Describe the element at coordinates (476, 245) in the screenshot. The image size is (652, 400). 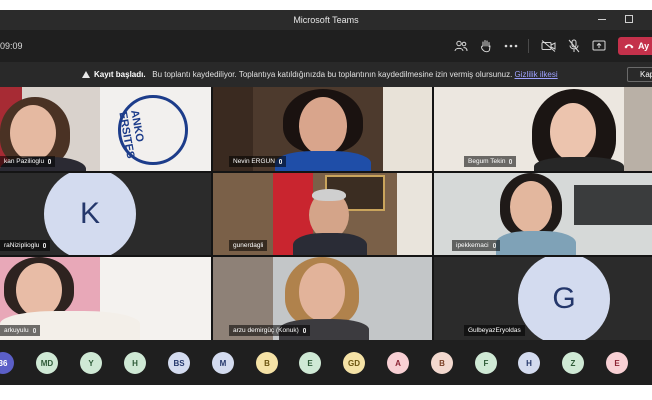
I see `participant-name: ipekkemaci` at that location.